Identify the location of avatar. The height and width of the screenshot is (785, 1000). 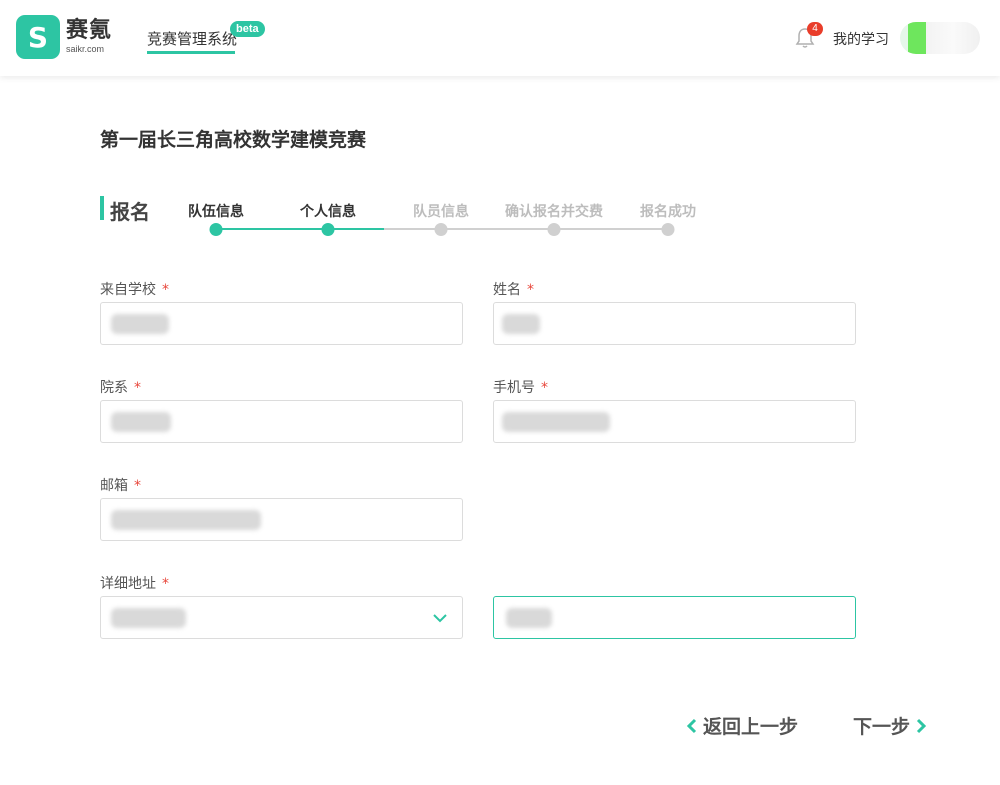
(940, 38).